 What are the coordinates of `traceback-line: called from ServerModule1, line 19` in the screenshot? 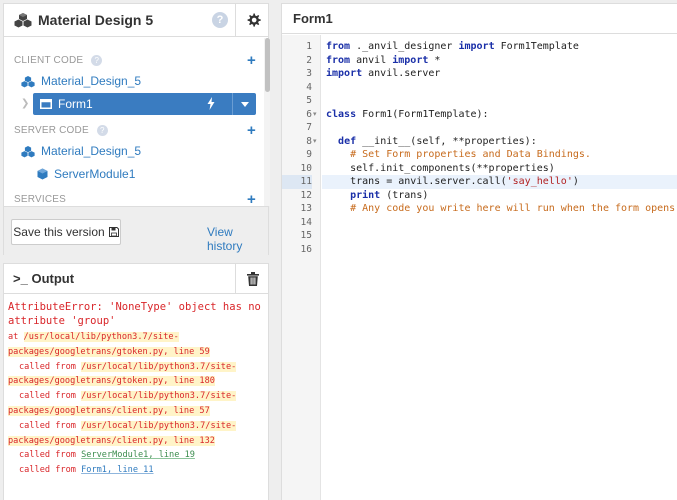 It's located at (136, 455).